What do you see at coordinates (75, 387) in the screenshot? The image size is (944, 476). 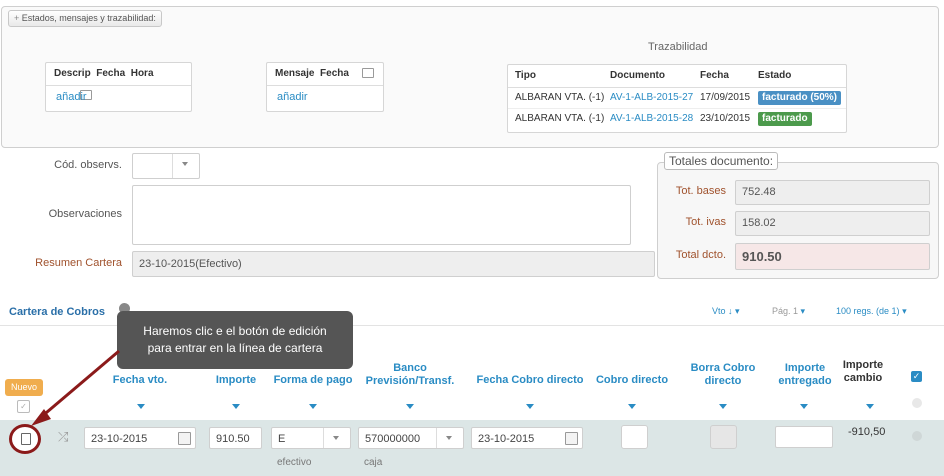 I see `annotation-arrow` at bounding box center [75, 387].